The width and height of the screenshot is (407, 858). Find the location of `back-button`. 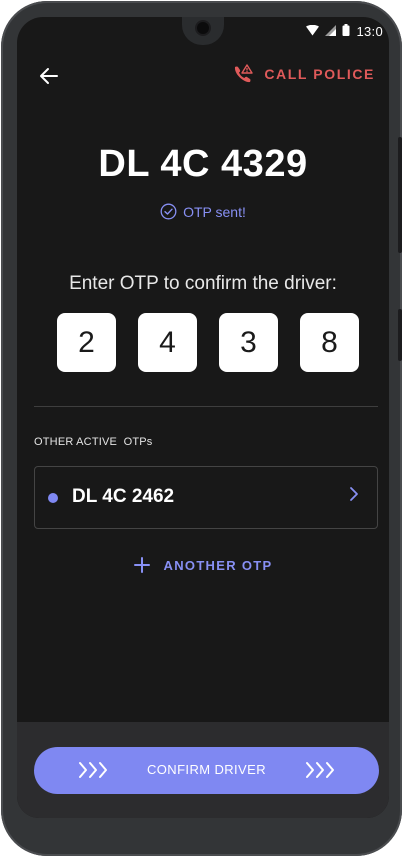

back-button is located at coordinates (49, 76).